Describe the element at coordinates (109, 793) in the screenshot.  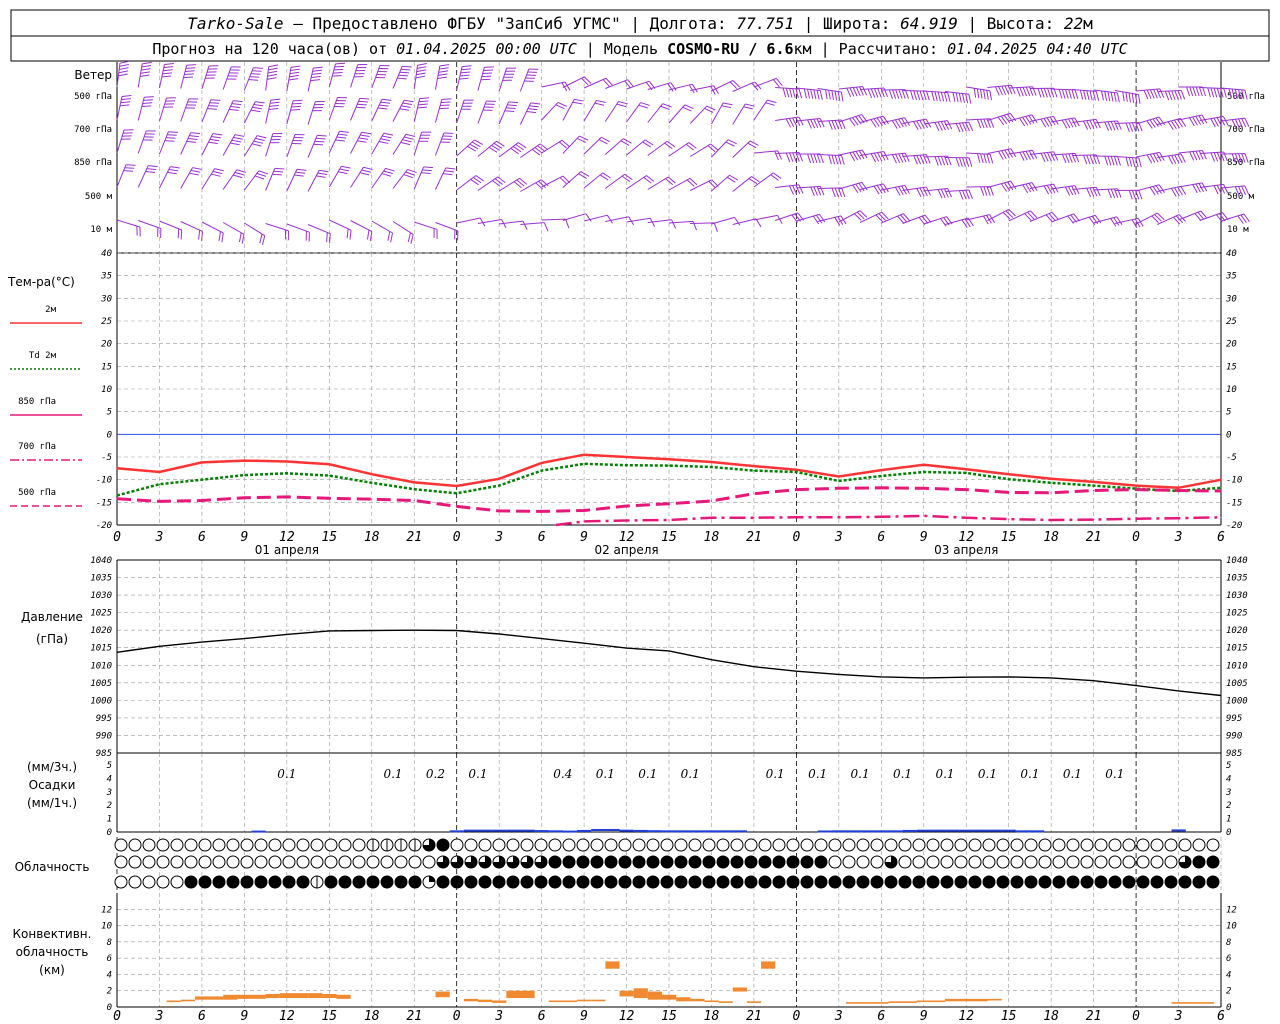
I see `y-tick-label-left: 3` at that location.